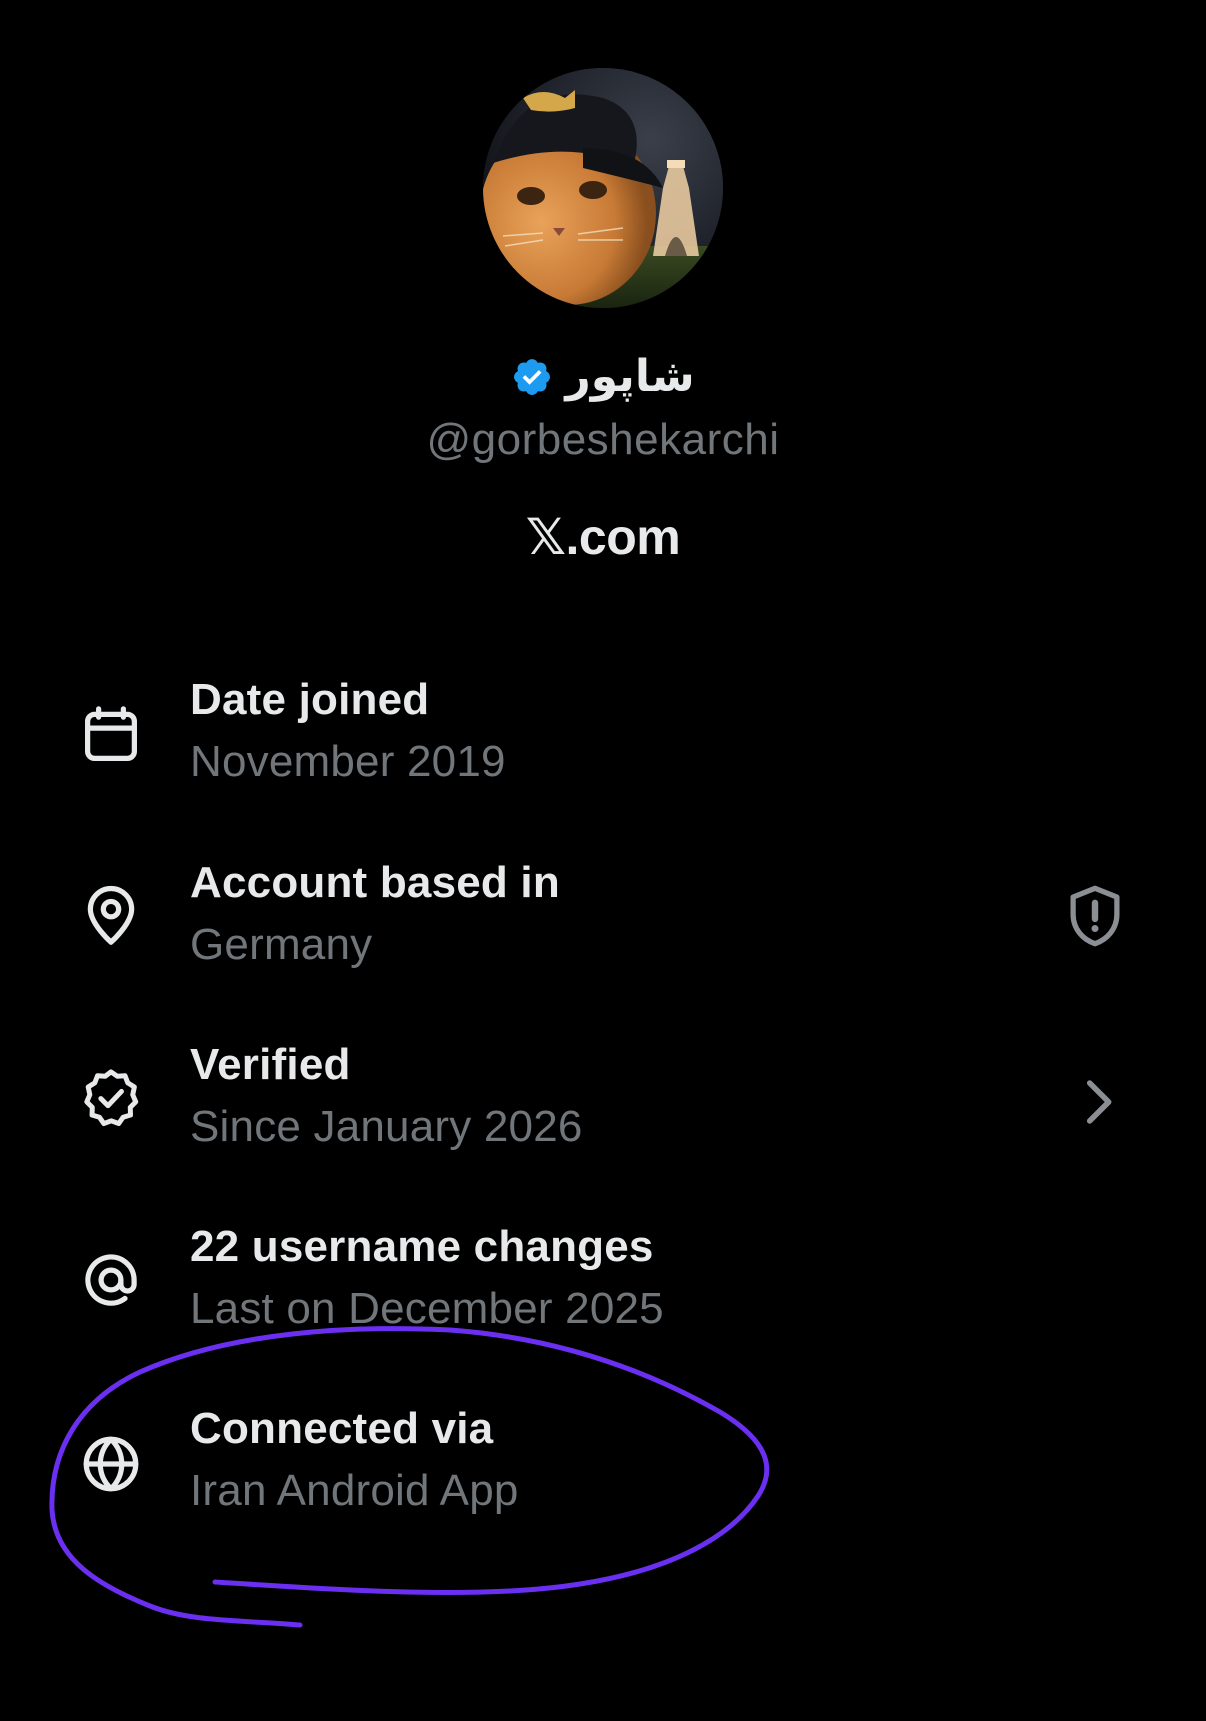 Image resolution: width=1206 pixels, height=1721 pixels. Describe the element at coordinates (603, 188) in the screenshot. I see `avatar` at that location.